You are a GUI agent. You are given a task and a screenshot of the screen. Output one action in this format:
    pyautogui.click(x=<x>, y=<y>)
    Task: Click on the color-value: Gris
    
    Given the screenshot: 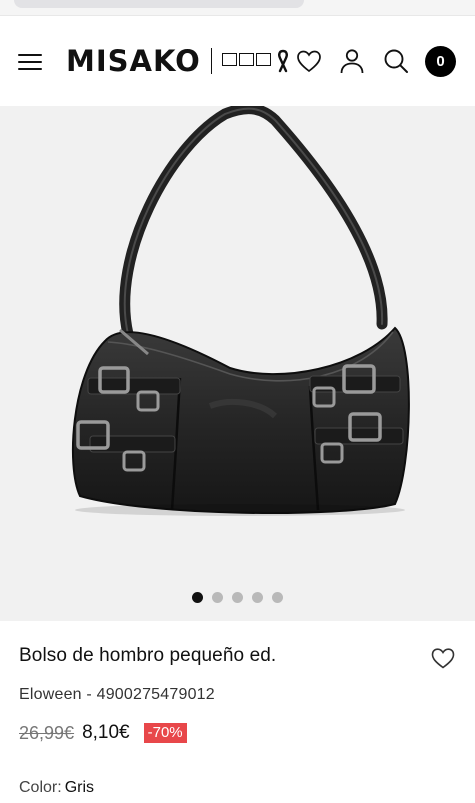 What is the action you would take?
    pyautogui.click(x=79, y=787)
    